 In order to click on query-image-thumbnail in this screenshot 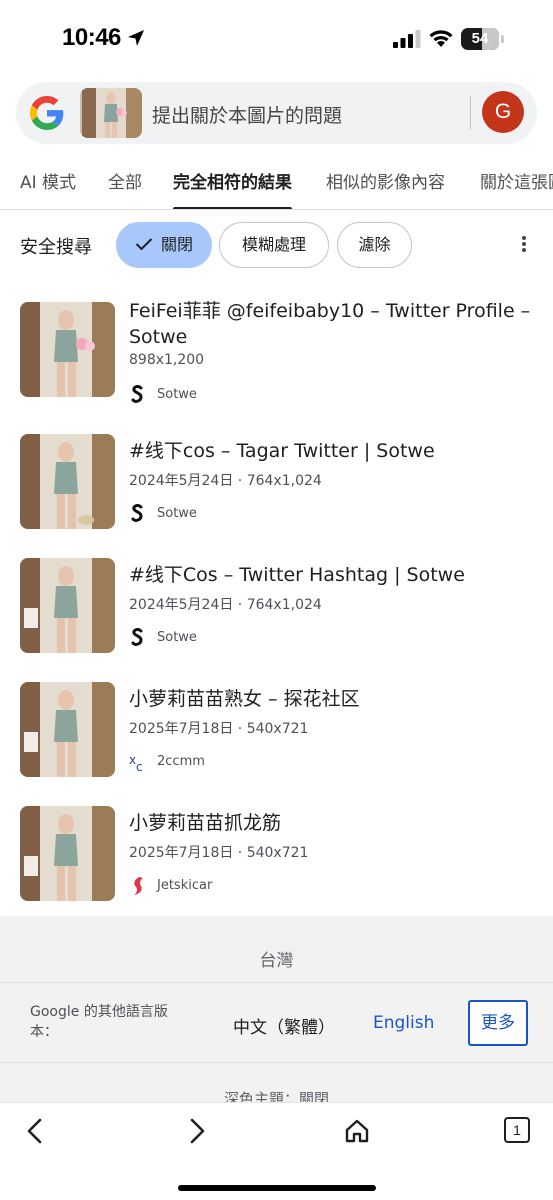, I will do `click(111, 113)`.